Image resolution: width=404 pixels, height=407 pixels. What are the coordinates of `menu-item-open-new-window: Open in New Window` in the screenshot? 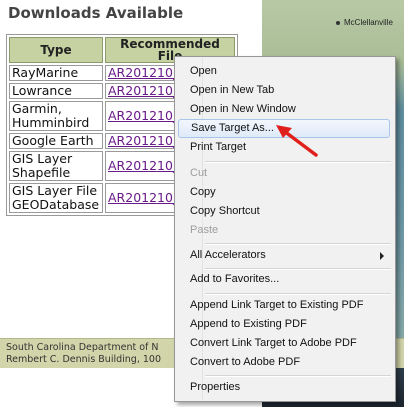 It's located at (284, 109).